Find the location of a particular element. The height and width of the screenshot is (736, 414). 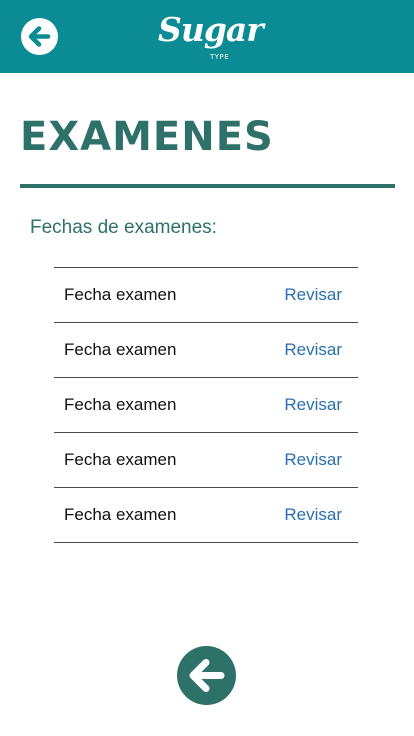

logo-subtext: TYPE is located at coordinates (220, 57).